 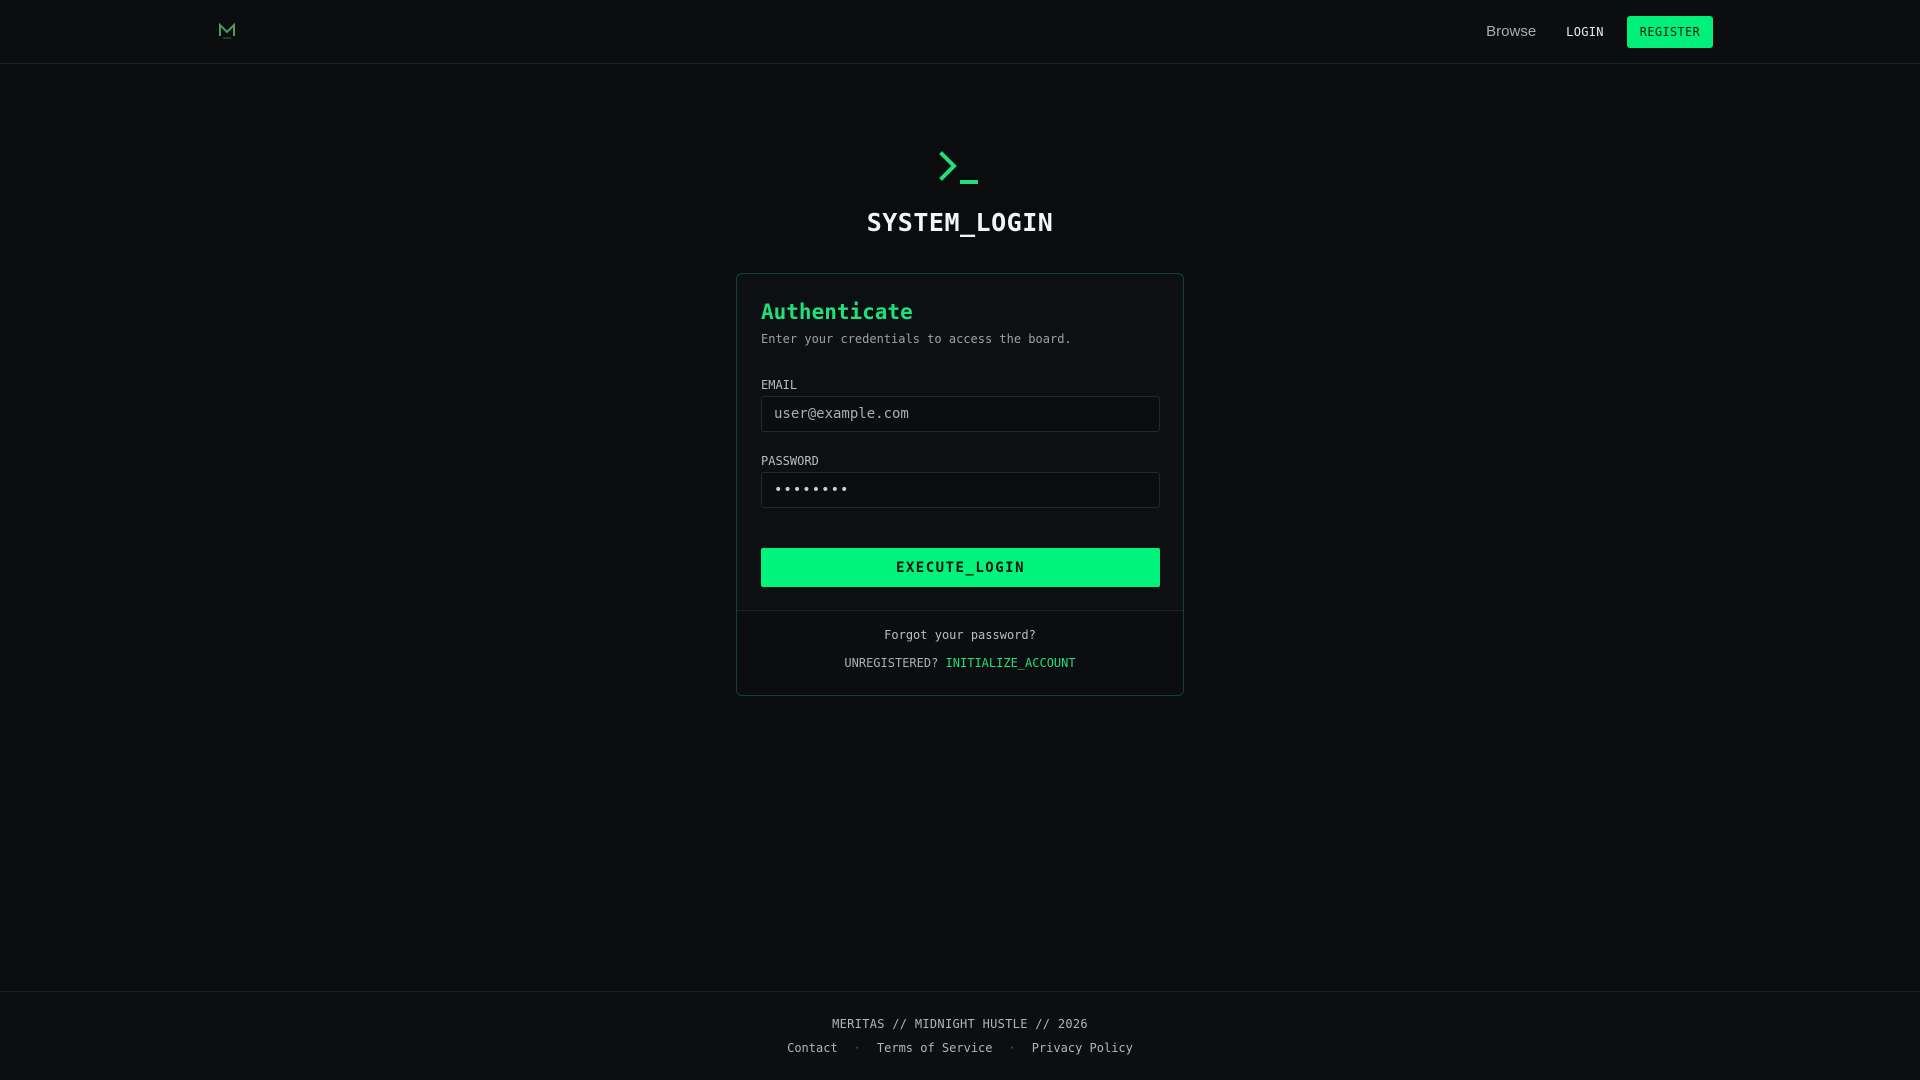 I want to click on execute-login-button: EXECUTE_LOGIN, so click(x=960, y=567).